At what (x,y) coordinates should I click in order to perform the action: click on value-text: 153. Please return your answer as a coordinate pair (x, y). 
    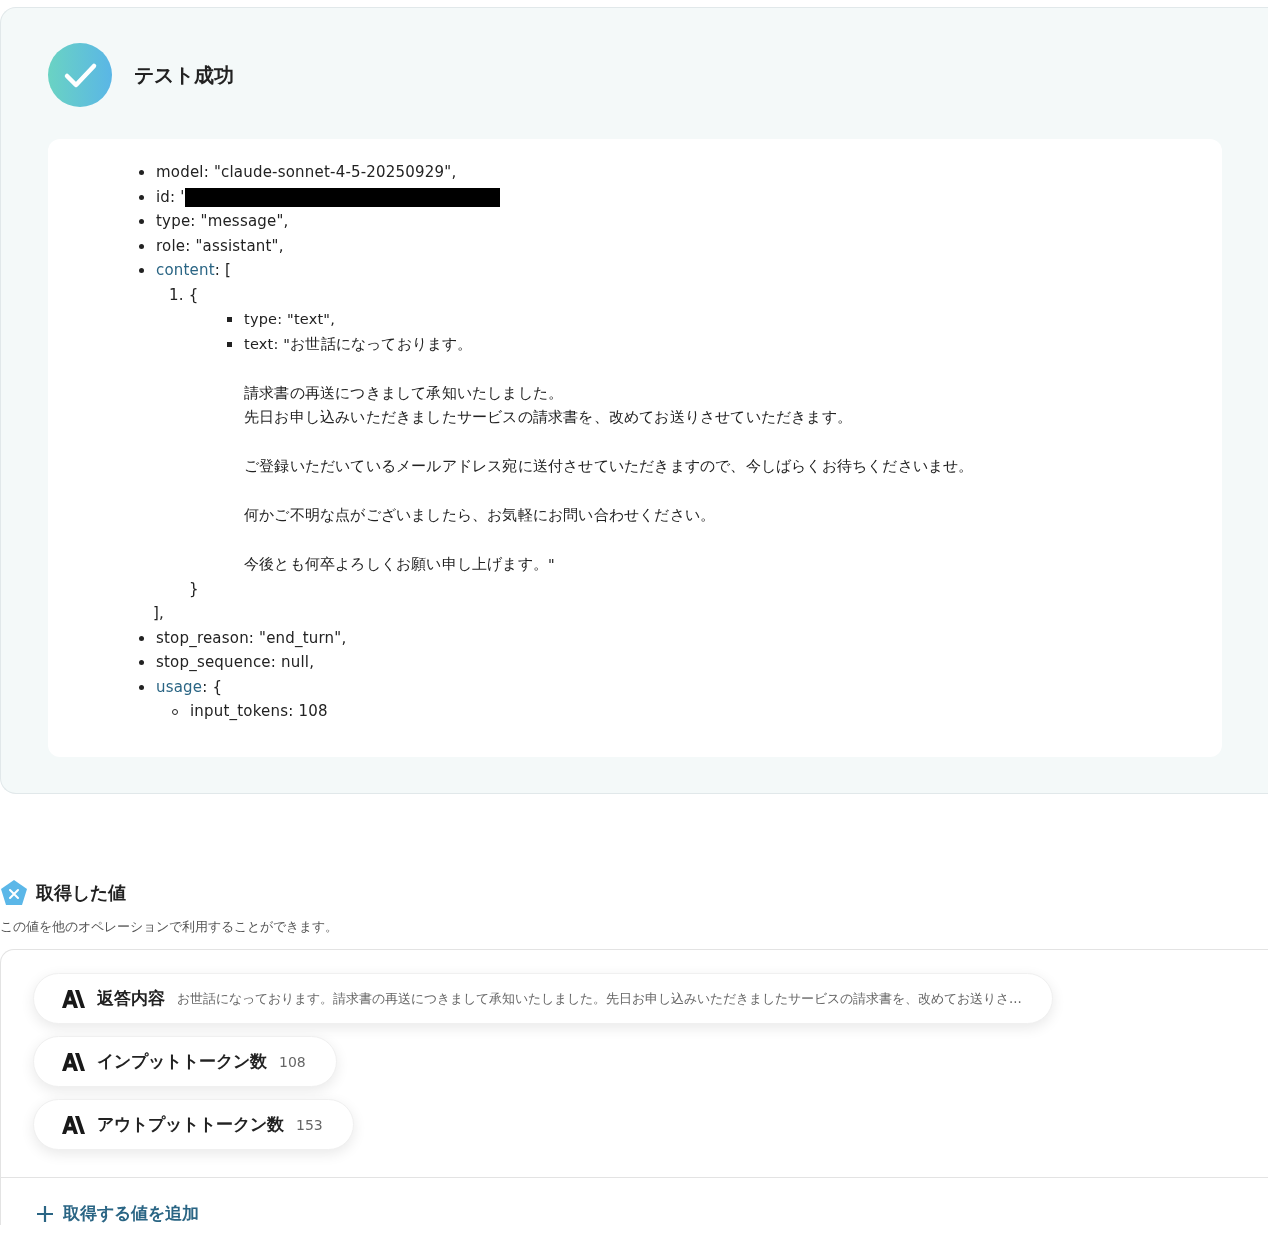
    Looking at the image, I should click on (309, 1124).